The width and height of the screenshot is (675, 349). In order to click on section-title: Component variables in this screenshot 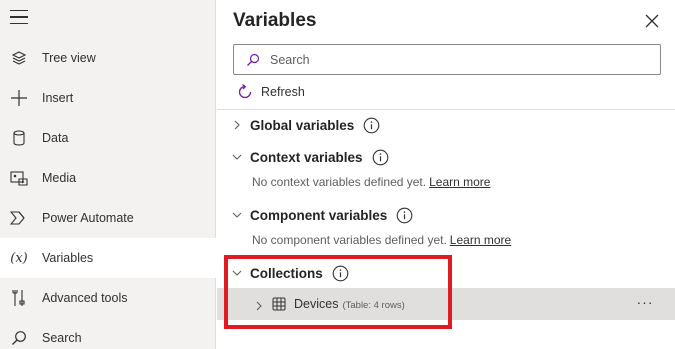, I will do `click(319, 215)`.